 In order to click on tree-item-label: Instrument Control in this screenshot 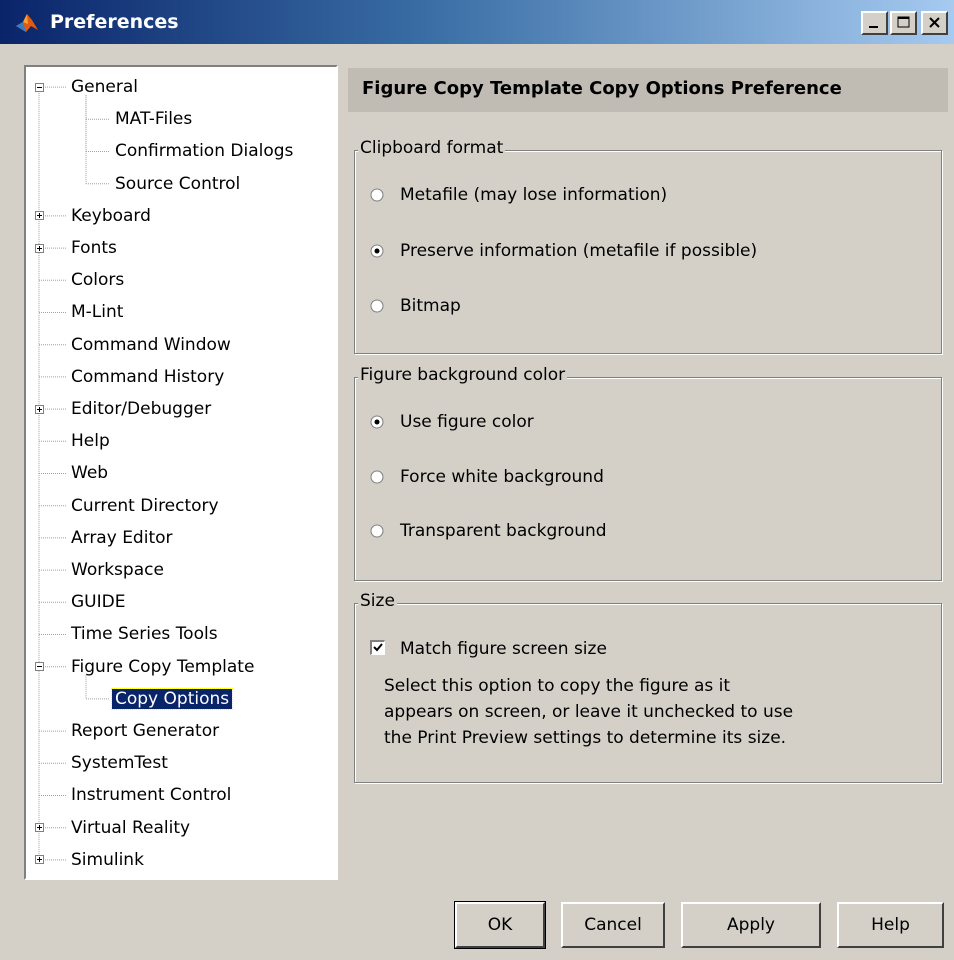, I will do `click(151, 795)`.